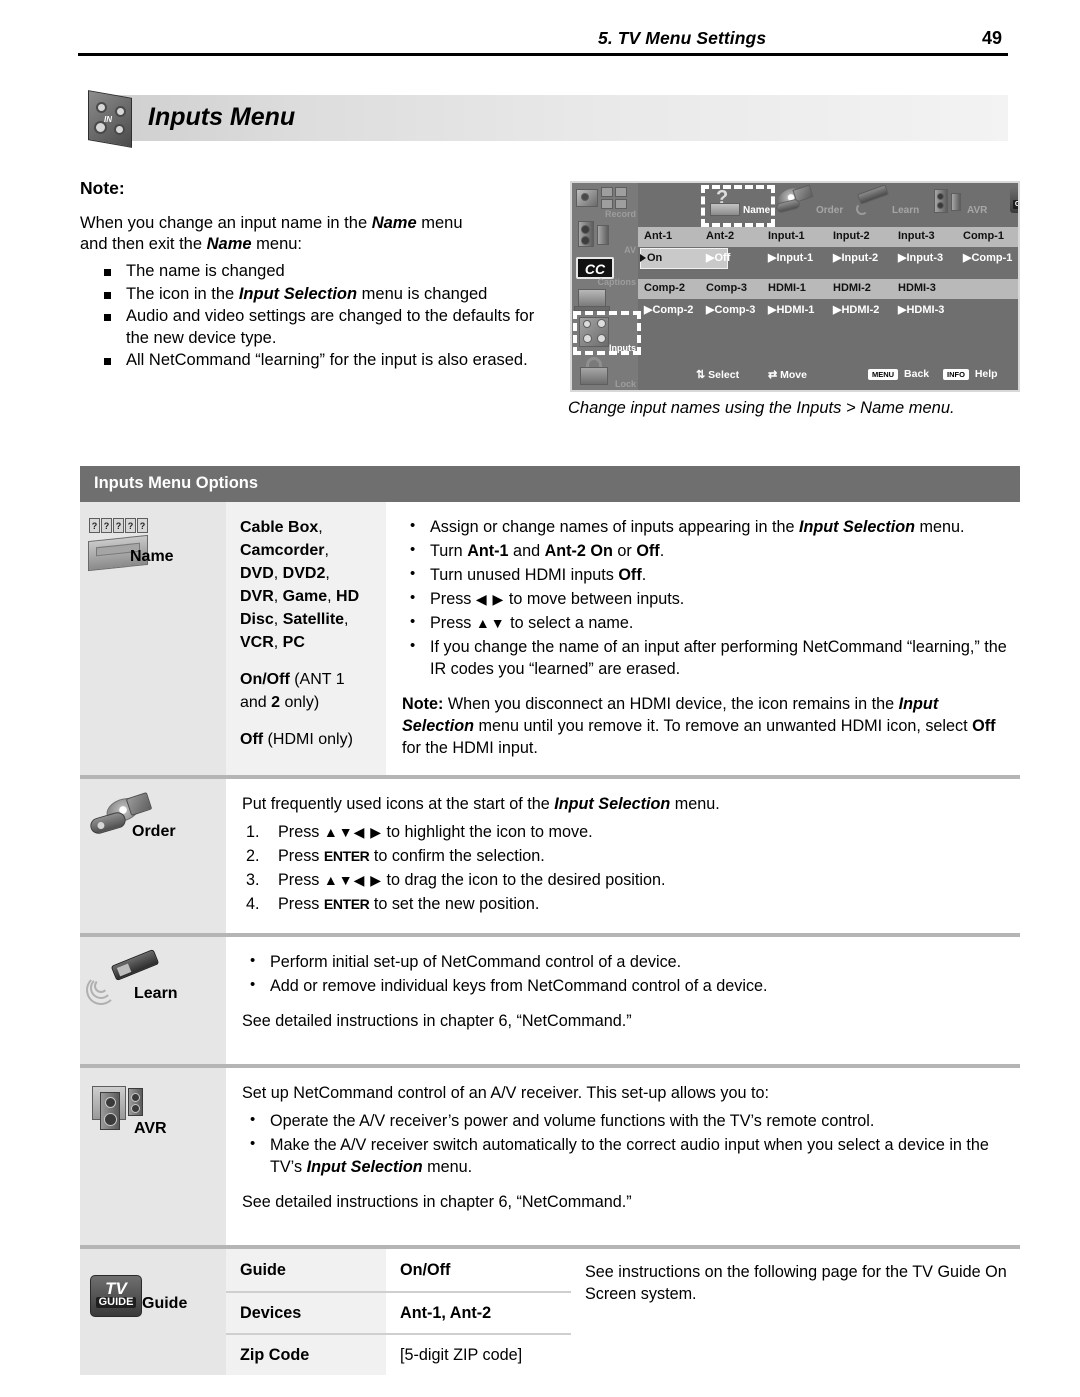 The width and height of the screenshot is (1080, 1397). What do you see at coordinates (478, 1354) in the screenshot?
I see `subrow-value: [5-digit ZIP code]` at bounding box center [478, 1354].